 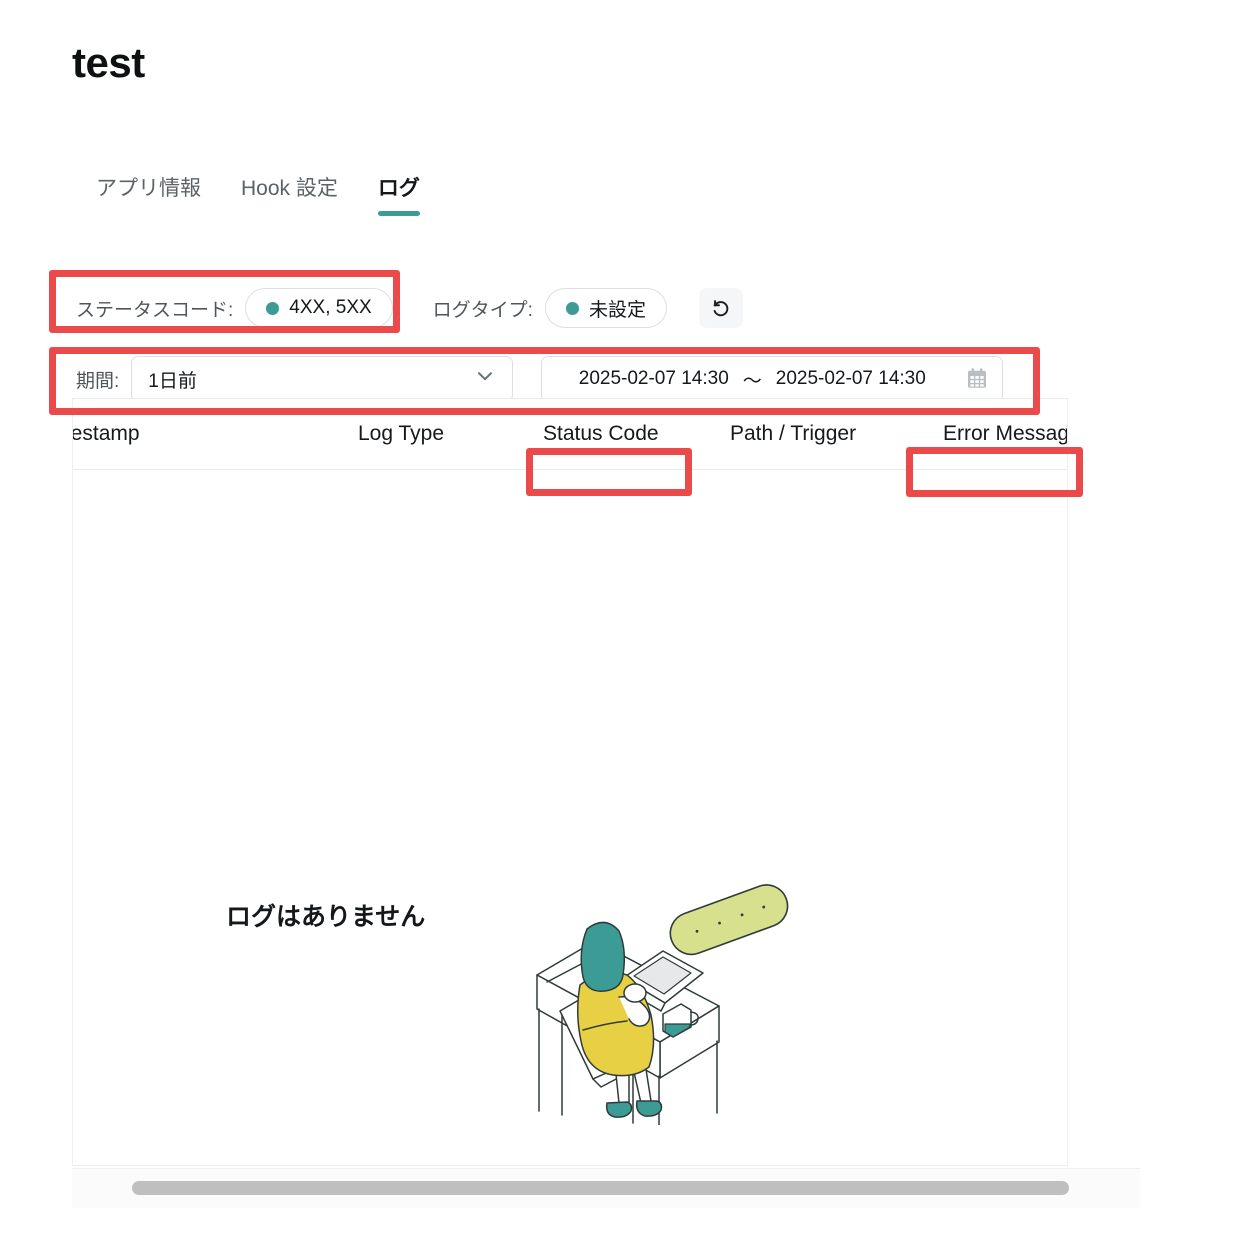 What do you see at coordinates (1005, 434) in the screenshot?
I see `column-header-error-message: Error Message` at bounding box center [1005, 434].